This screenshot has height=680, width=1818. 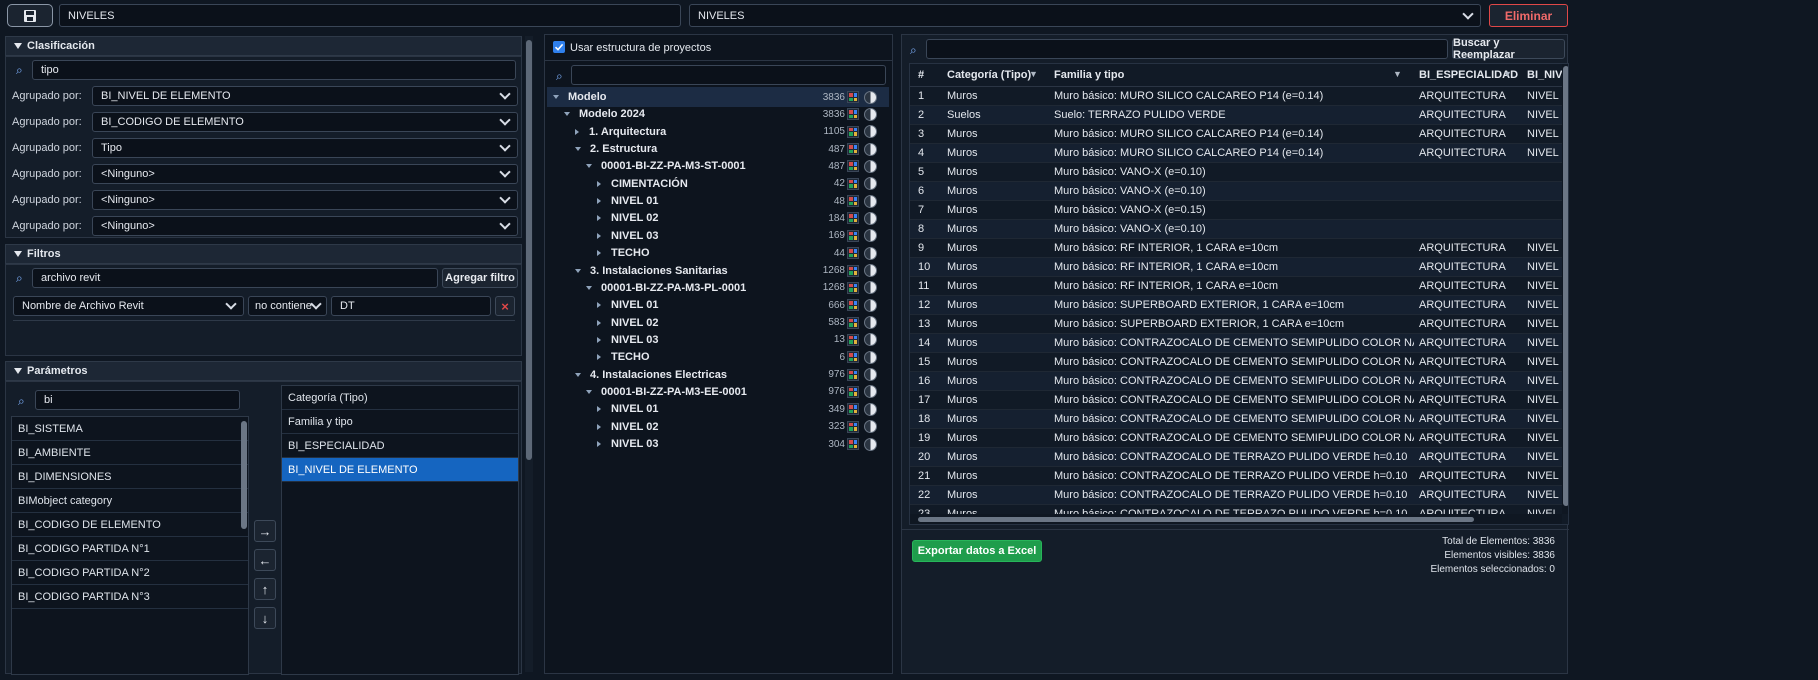 I want to click on available-param-item: BI_AMBIENTE, so click(x=130, y=453).